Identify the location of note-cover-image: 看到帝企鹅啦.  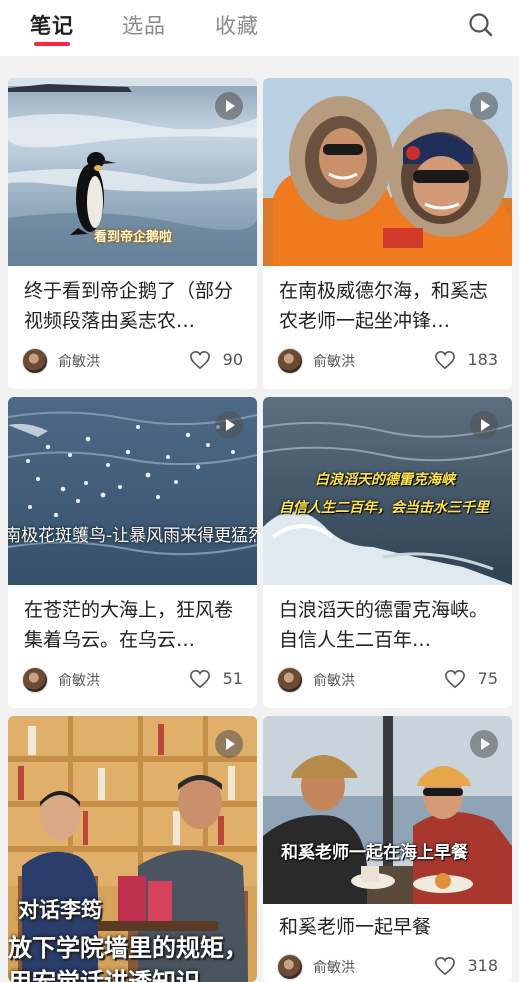
(132, 172).